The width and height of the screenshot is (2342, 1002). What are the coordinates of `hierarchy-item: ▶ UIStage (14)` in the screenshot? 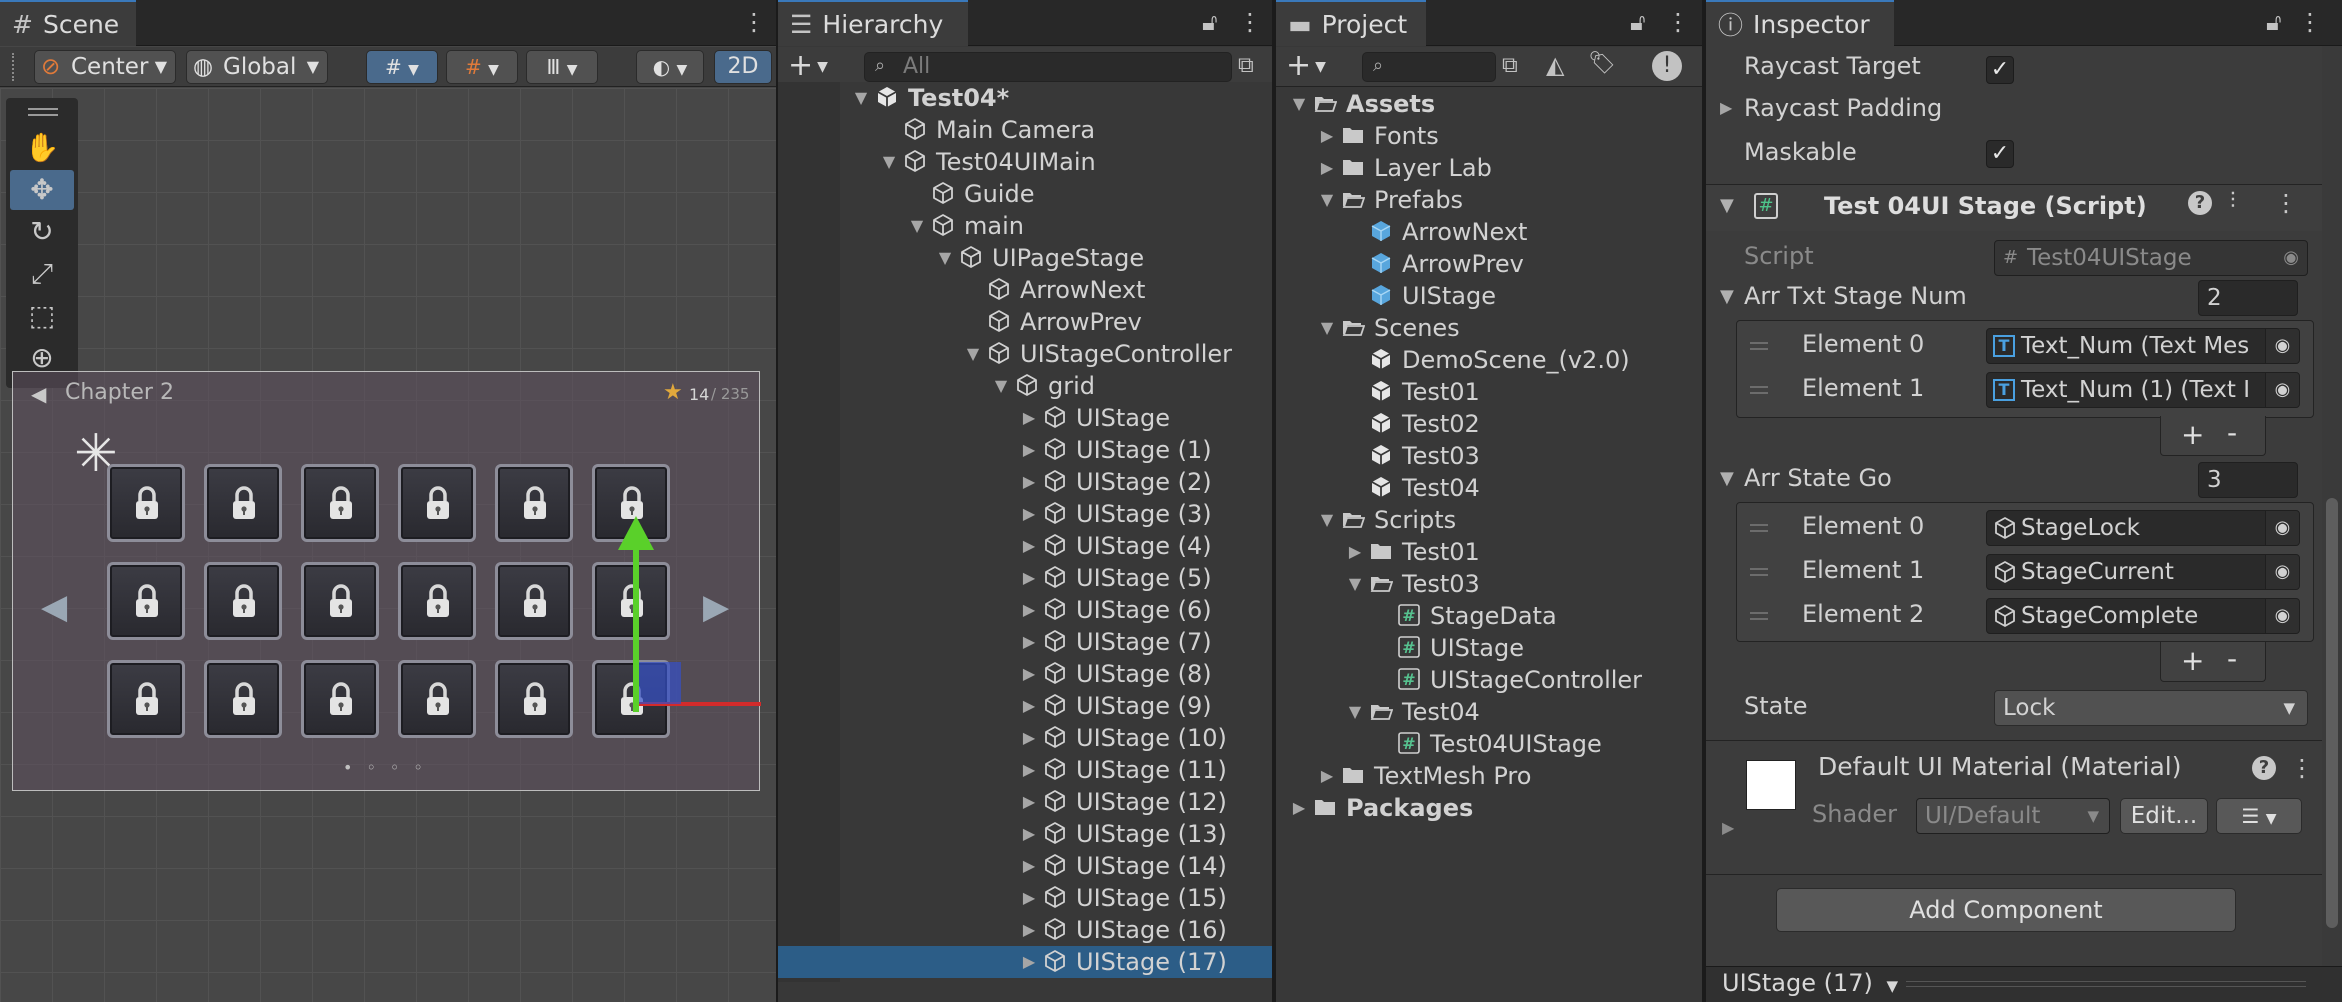 It's located at (1025, 866).